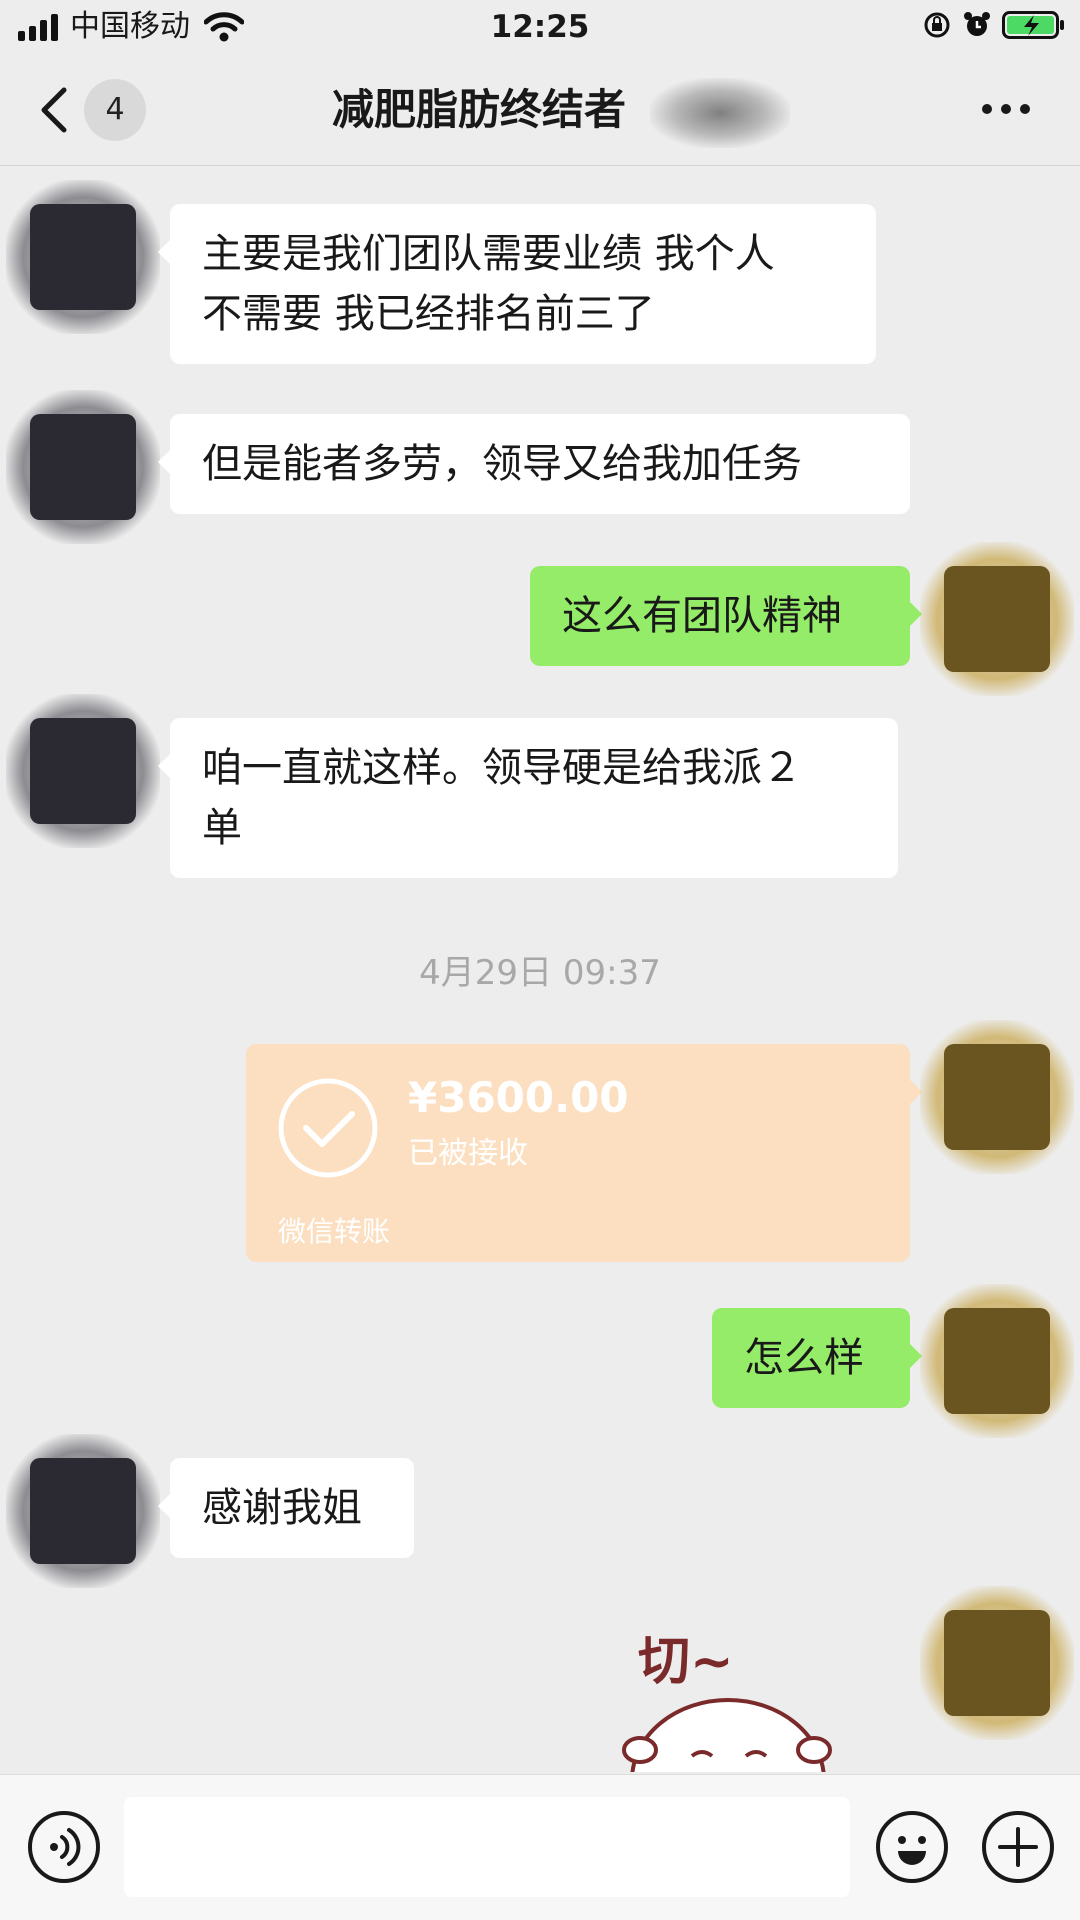 Image resolution: width=1080 pixels, height=1920 pixels. I want to click on plus-icon, so click(1018, 1847).